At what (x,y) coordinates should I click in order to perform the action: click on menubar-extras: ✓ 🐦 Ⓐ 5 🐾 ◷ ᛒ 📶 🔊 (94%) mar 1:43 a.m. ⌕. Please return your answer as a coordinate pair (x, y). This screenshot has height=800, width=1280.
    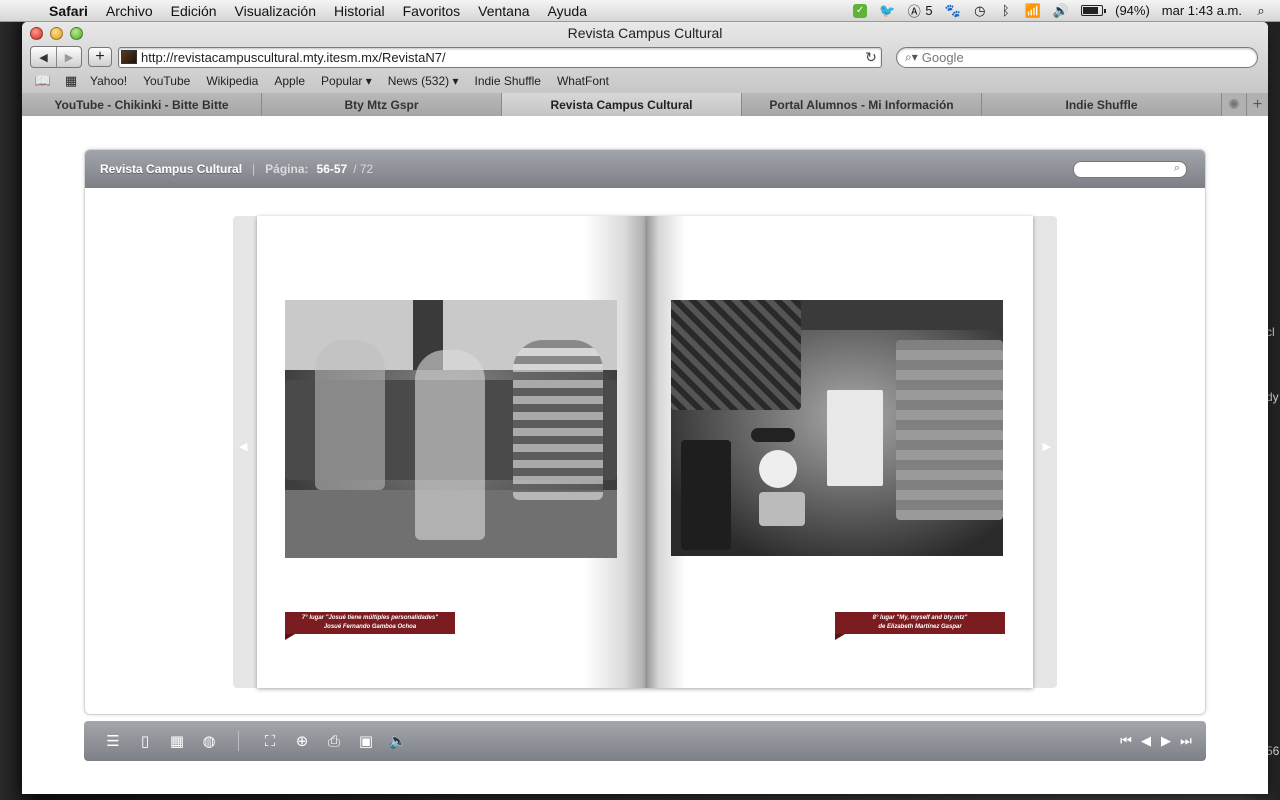
    Looking at the image, I should click on (1066, 11).